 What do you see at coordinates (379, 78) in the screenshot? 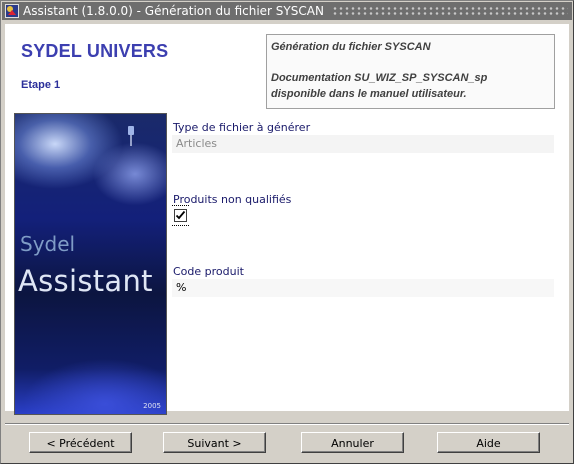
I see `info-doc-line1: Documentation SU_WIZ_SP_SYSCAN_sp` at bounding box center [379, 78].